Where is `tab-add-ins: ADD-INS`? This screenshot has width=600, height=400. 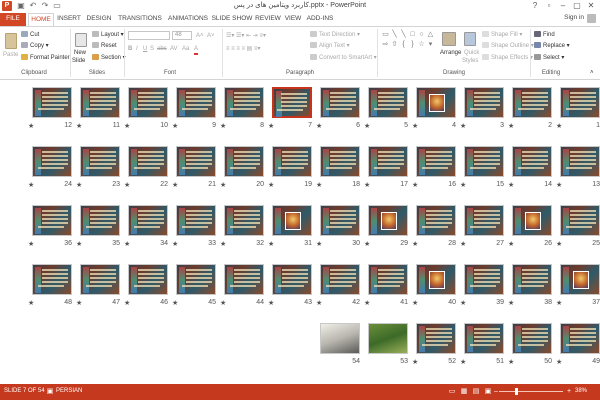
tab-add-ins: ADD-INS is located at coordinates (320, 19).